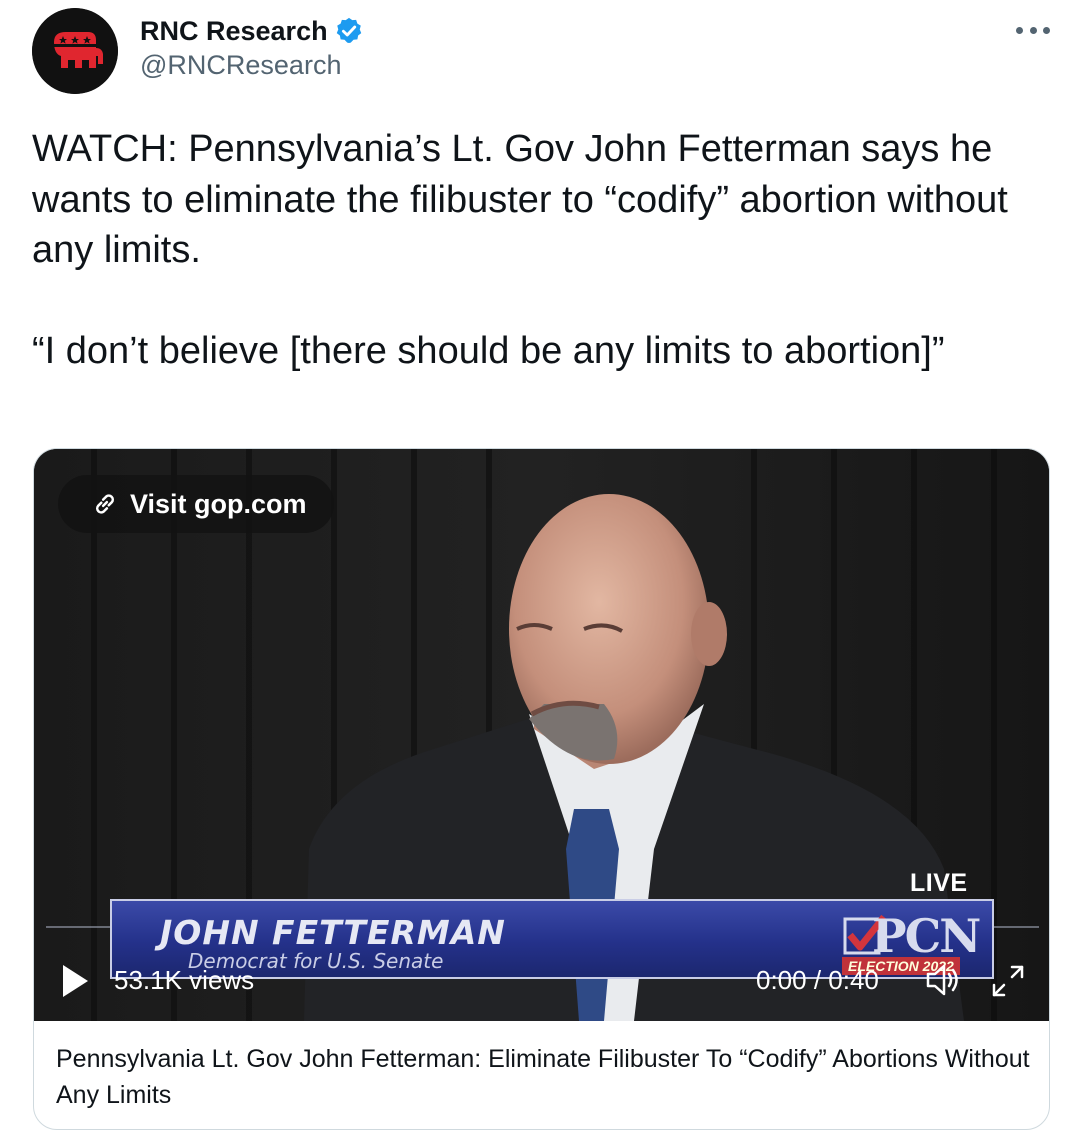 This screenshot has width=1068, height=1148. Describe the element at coordinates (184, 980) in the screenshot. I see `view-count: 53.1K views` at that location.